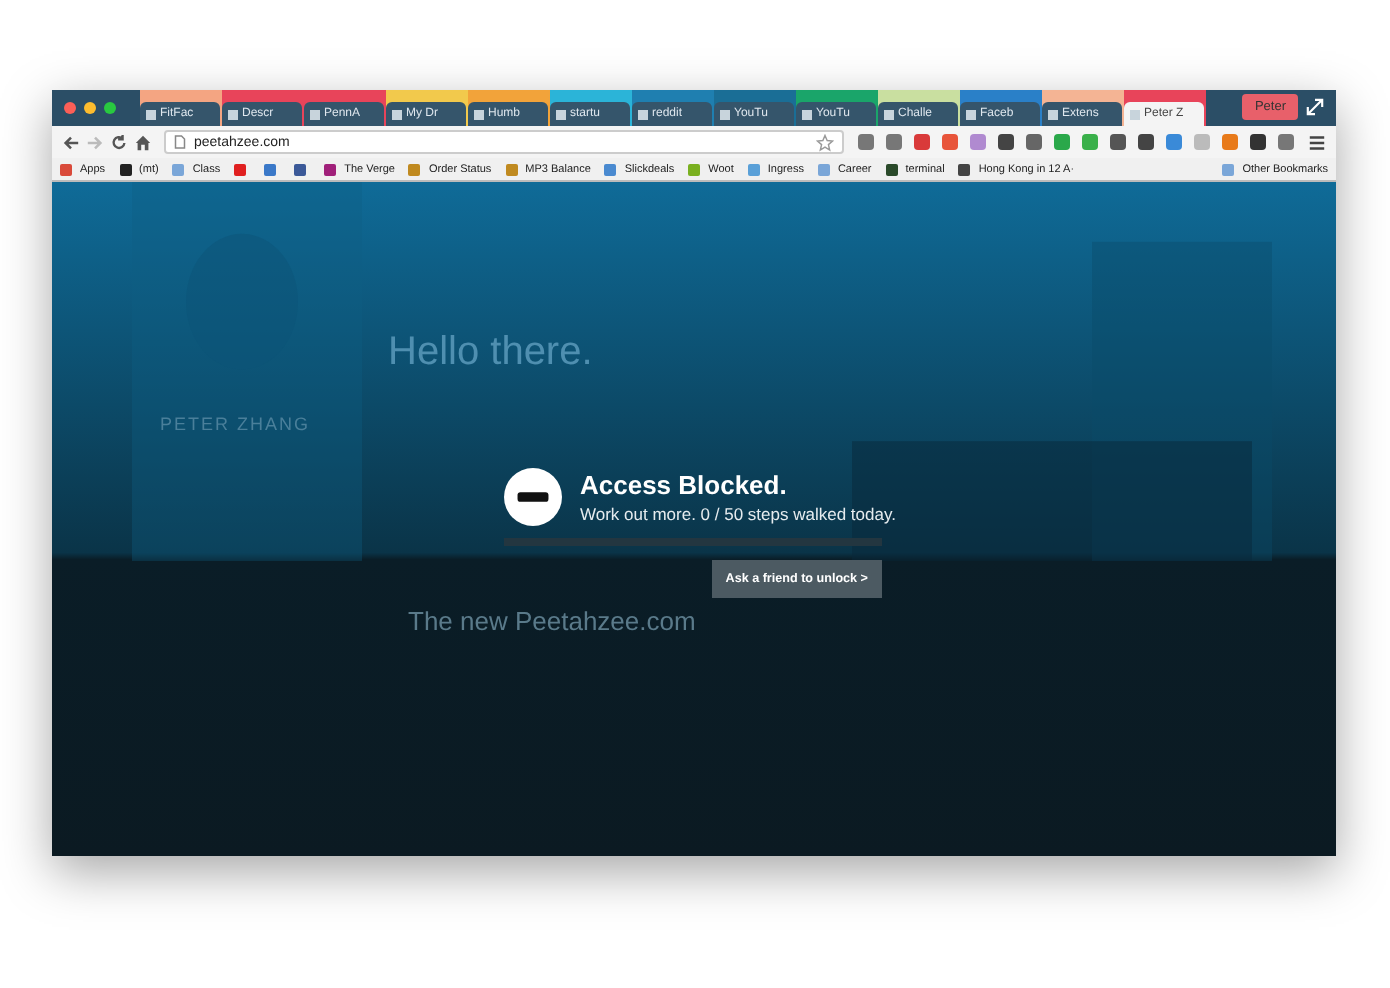 The height and width of the screenshot is (988, 1390). What do you see at coordinates (235, 424) in the screenshot?
I see `name-text: PETER ZHANG` at bounding box center [235, 424].